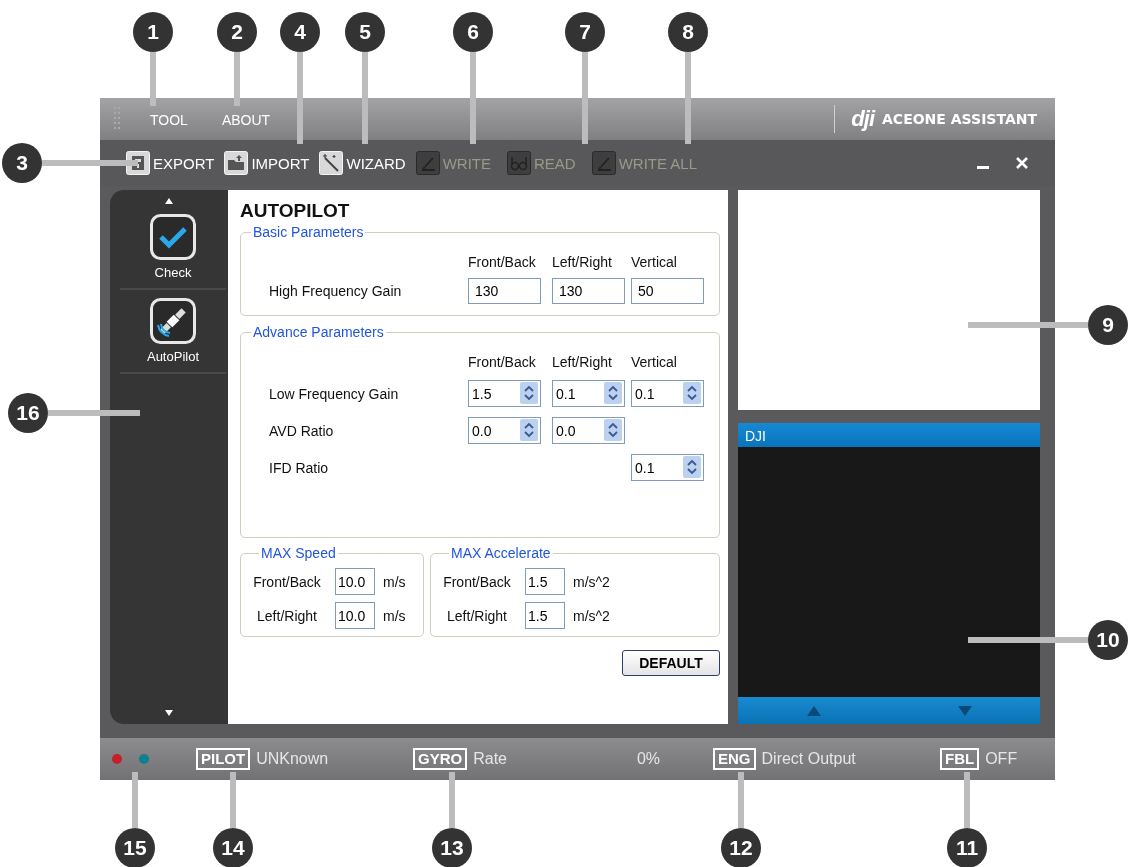 The width and height of the screenshot is (1129, 867). I want to click on status-value: Rate, so click(490, 759).